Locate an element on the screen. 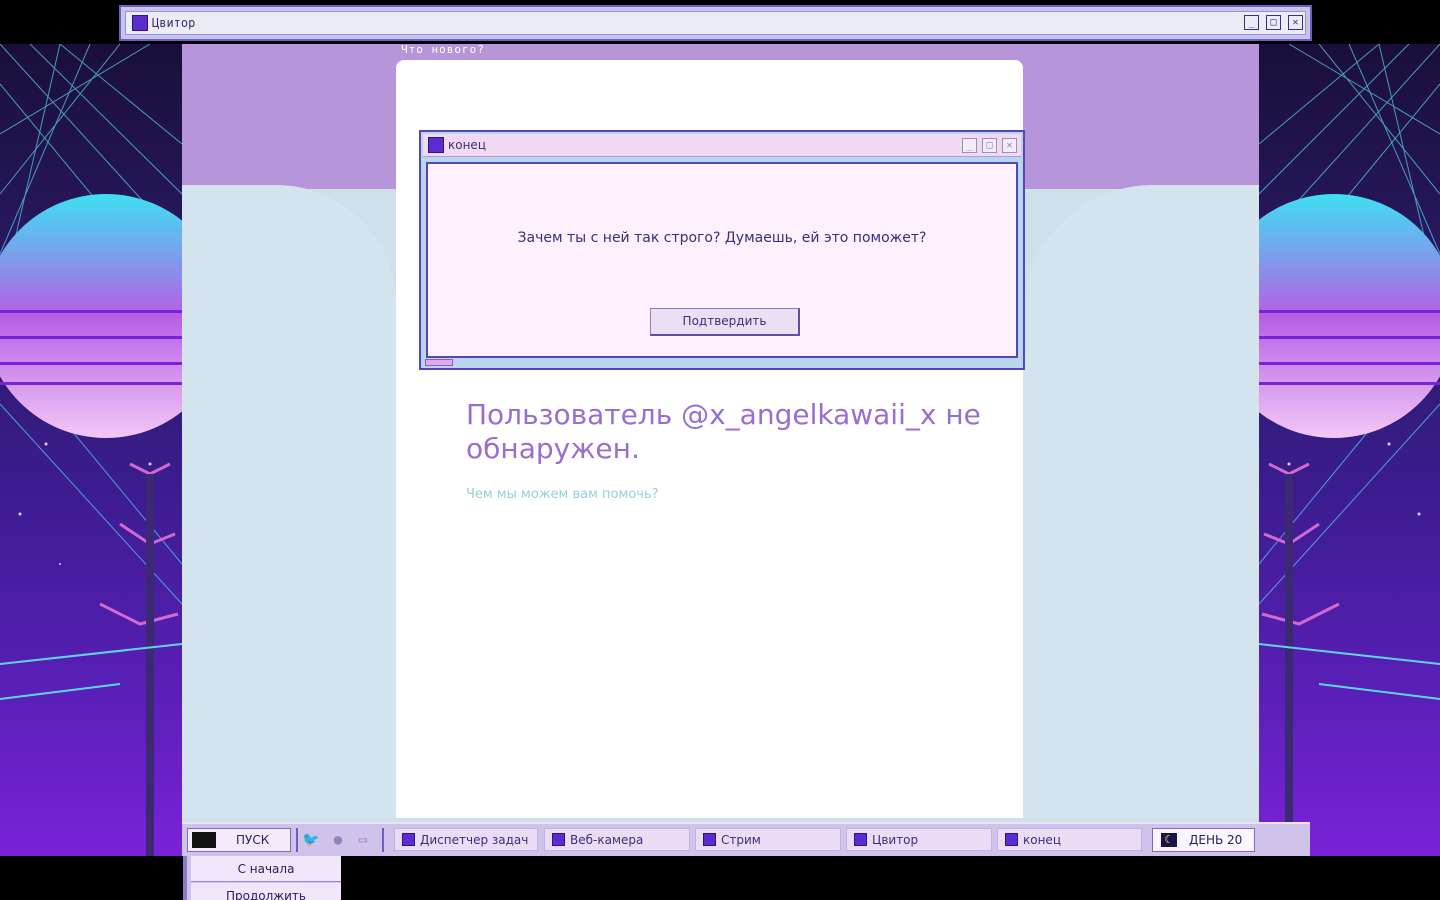 Image resolution: width=1440 pixels, height=900 pixels. start-button: ПУСК is located at coordinates (239, 840).